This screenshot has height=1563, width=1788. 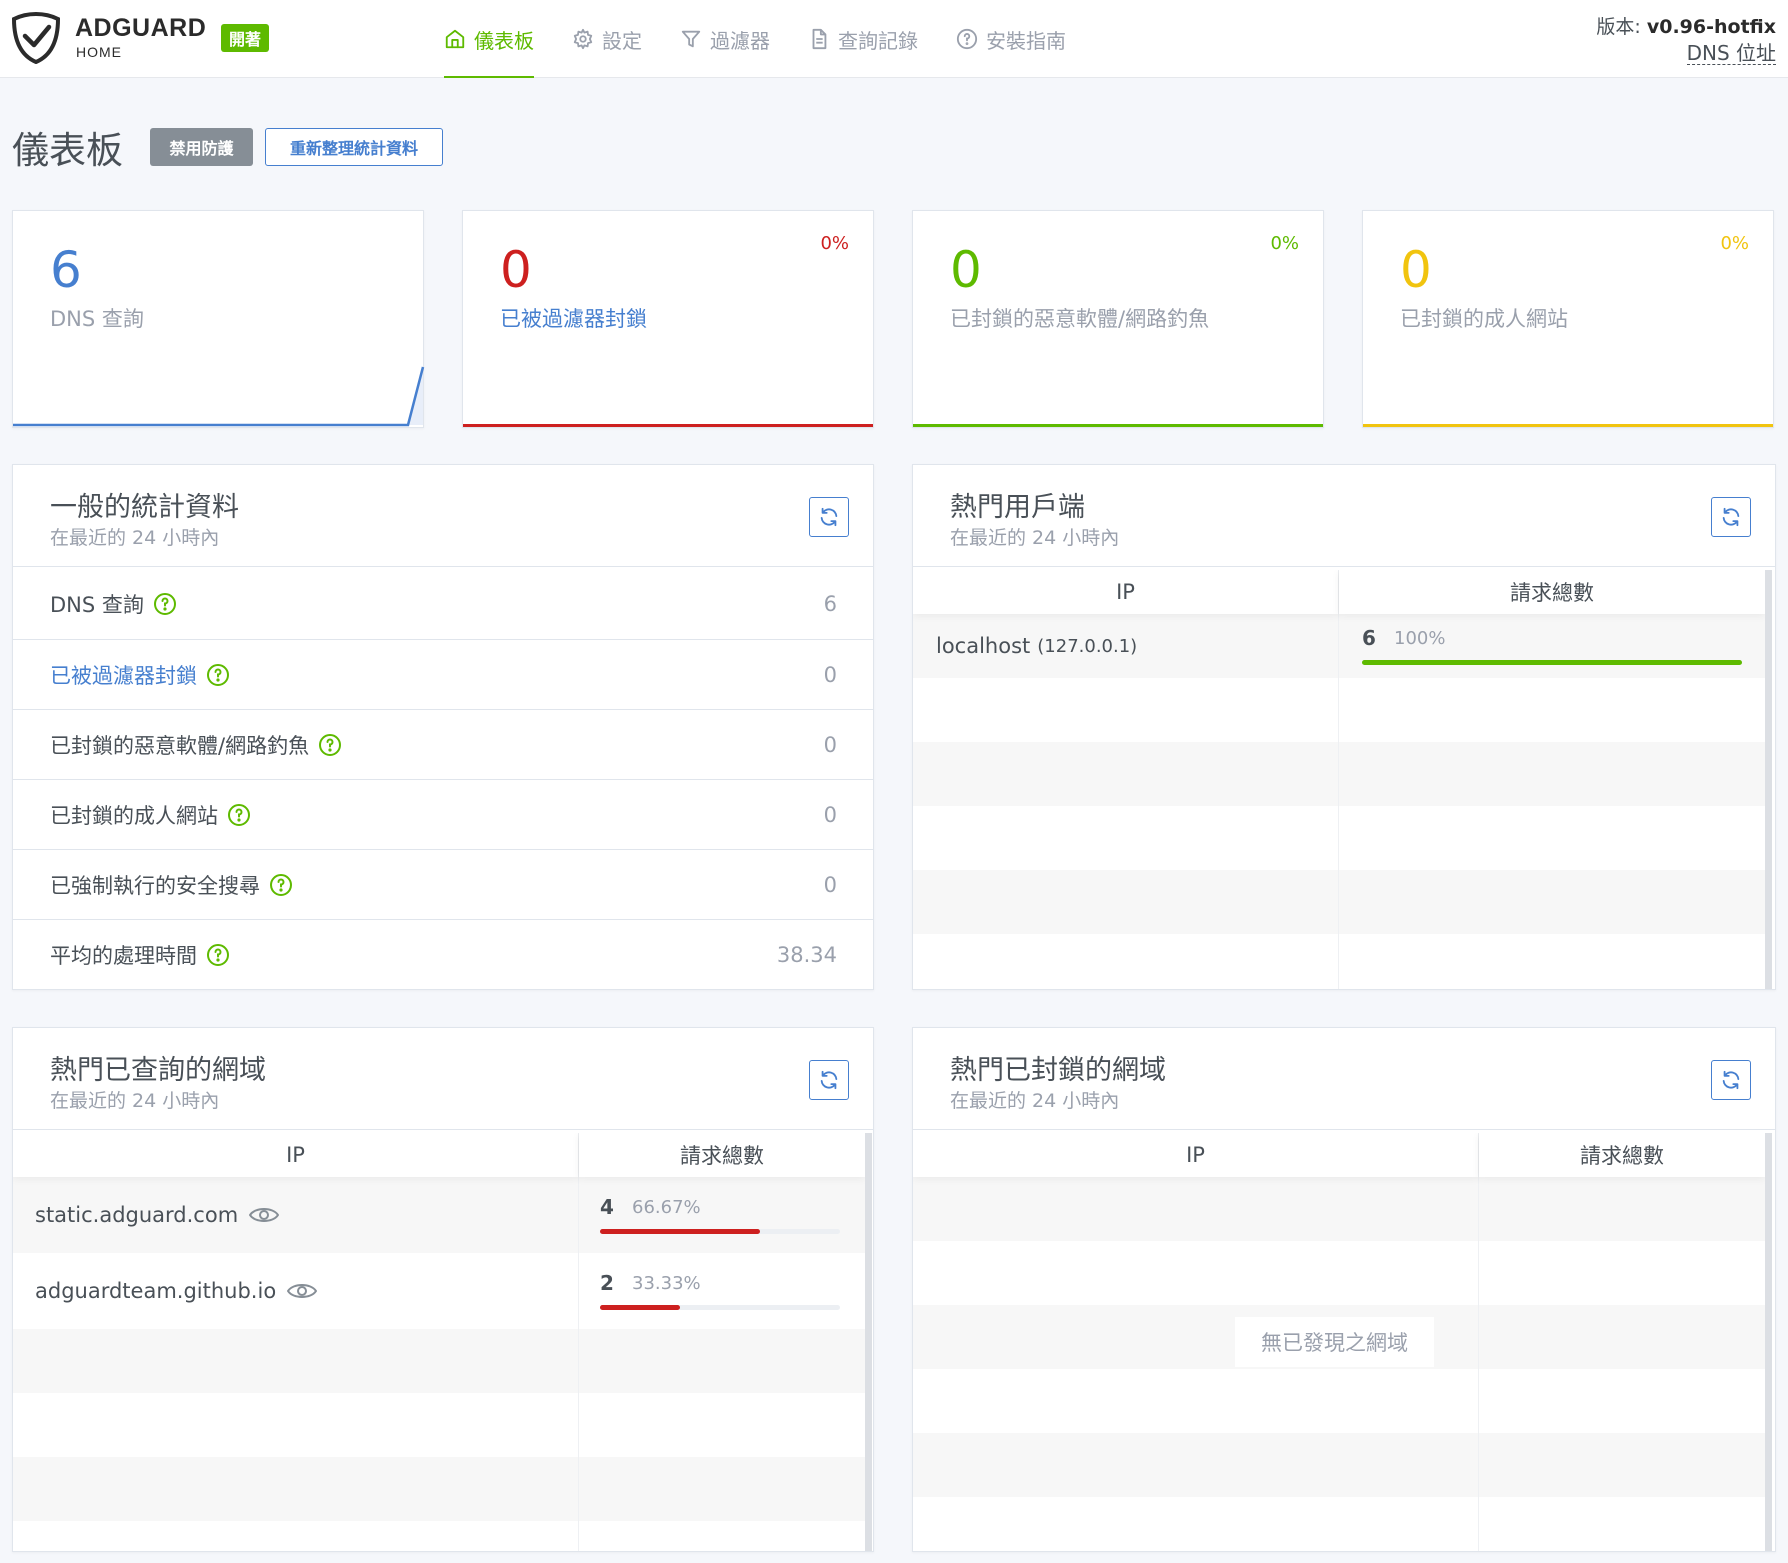 I want to click on brand-subtitle: HOME, so click(x=99, y=52).